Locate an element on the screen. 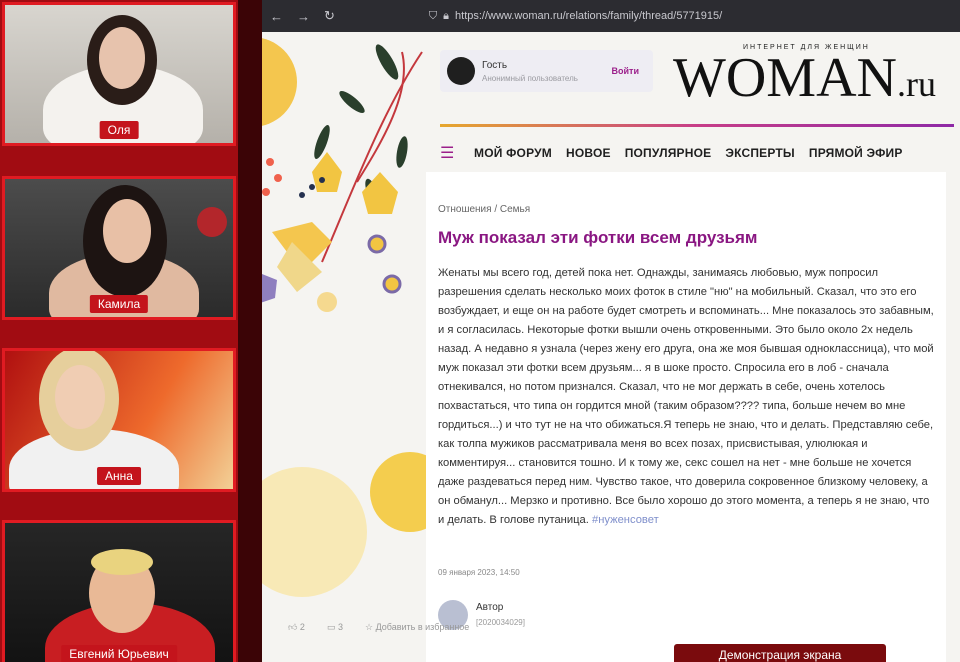  participant-tile-2: Камила is located at coordinates (119, 248).